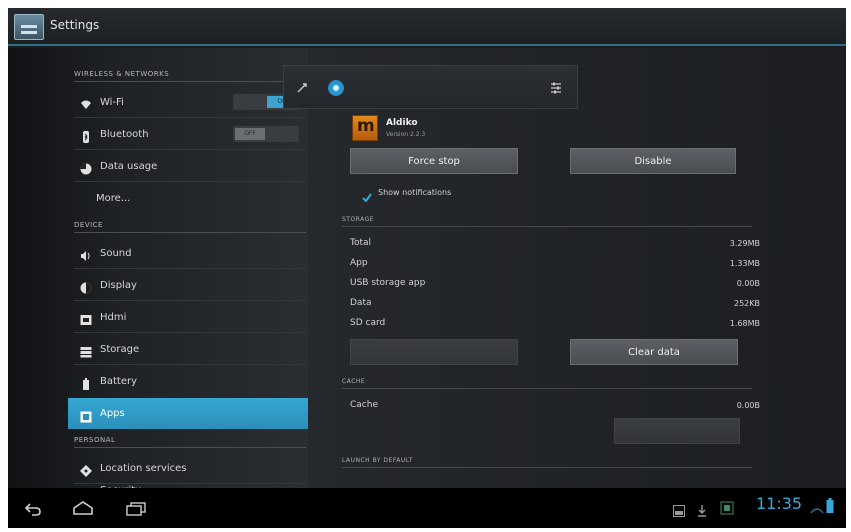 This screenshot has height=532, width=851. I want to click on storage-row-value: 1.68MB, so click(744, 323).